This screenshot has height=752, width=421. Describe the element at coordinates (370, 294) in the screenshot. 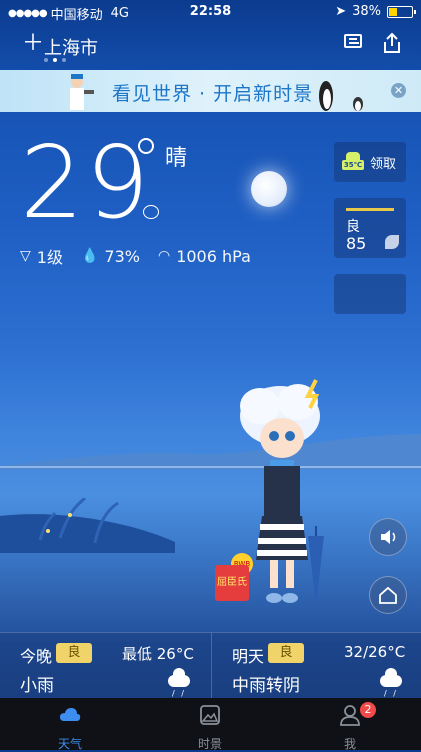

I see `empty-card` at that location.